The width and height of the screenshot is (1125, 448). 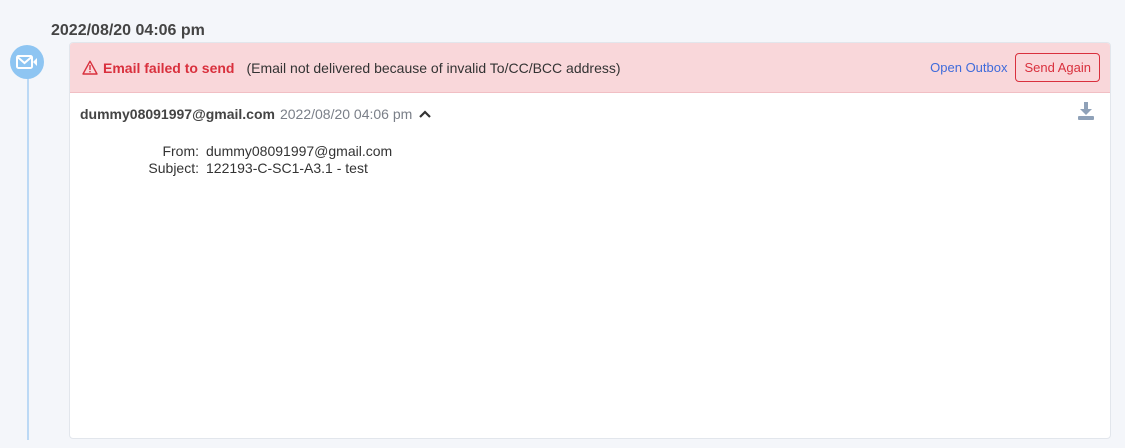 I want to click on timeline-date: 2022/08/20 04:06 pm, so click(x=128, y=30).